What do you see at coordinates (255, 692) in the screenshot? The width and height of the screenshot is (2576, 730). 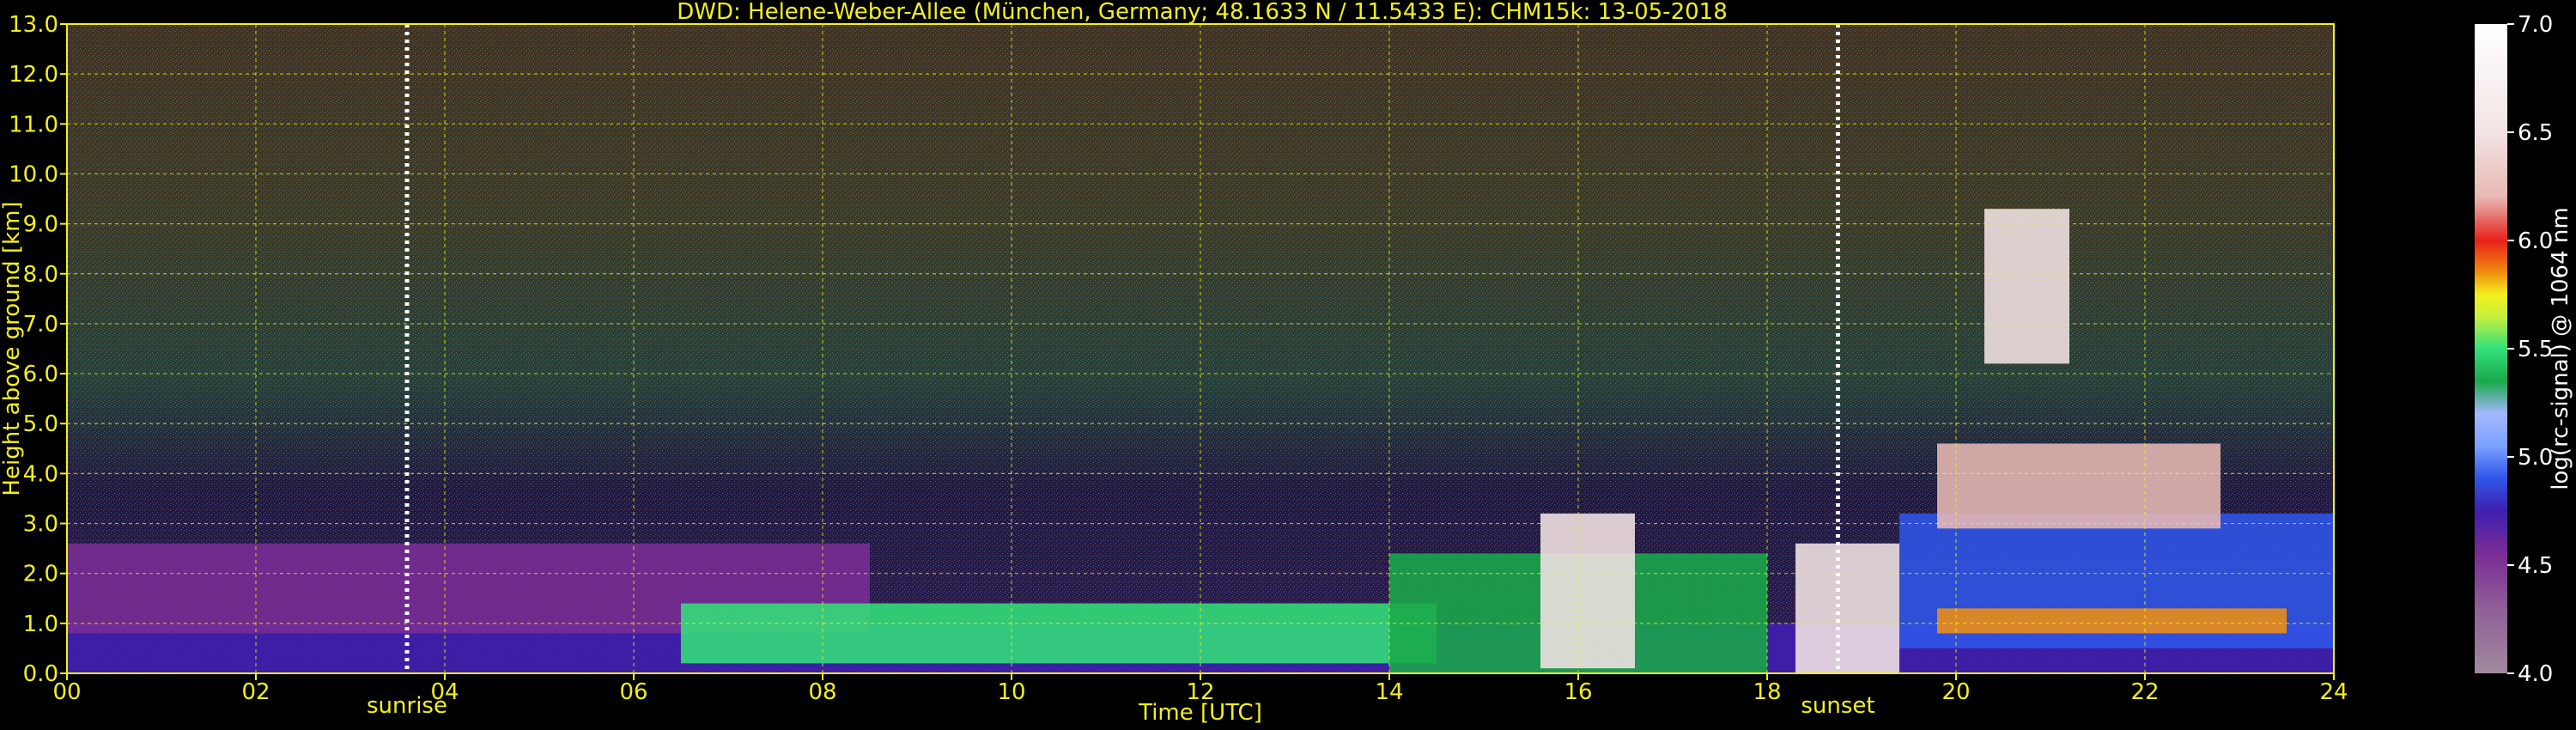 I see `x-tick-label: 02` at bounding box center [255, 692].